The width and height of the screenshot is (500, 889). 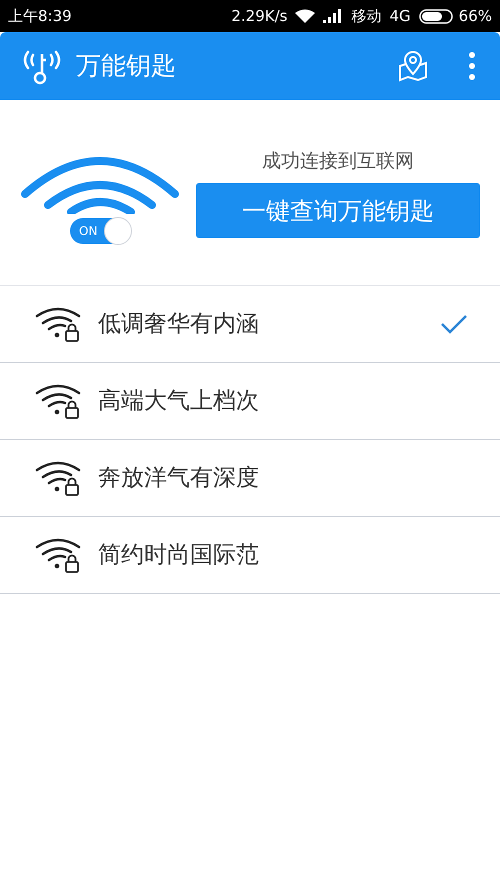 I want to click on network-name: 简约时尚国际范, so click(x=178, y=555).